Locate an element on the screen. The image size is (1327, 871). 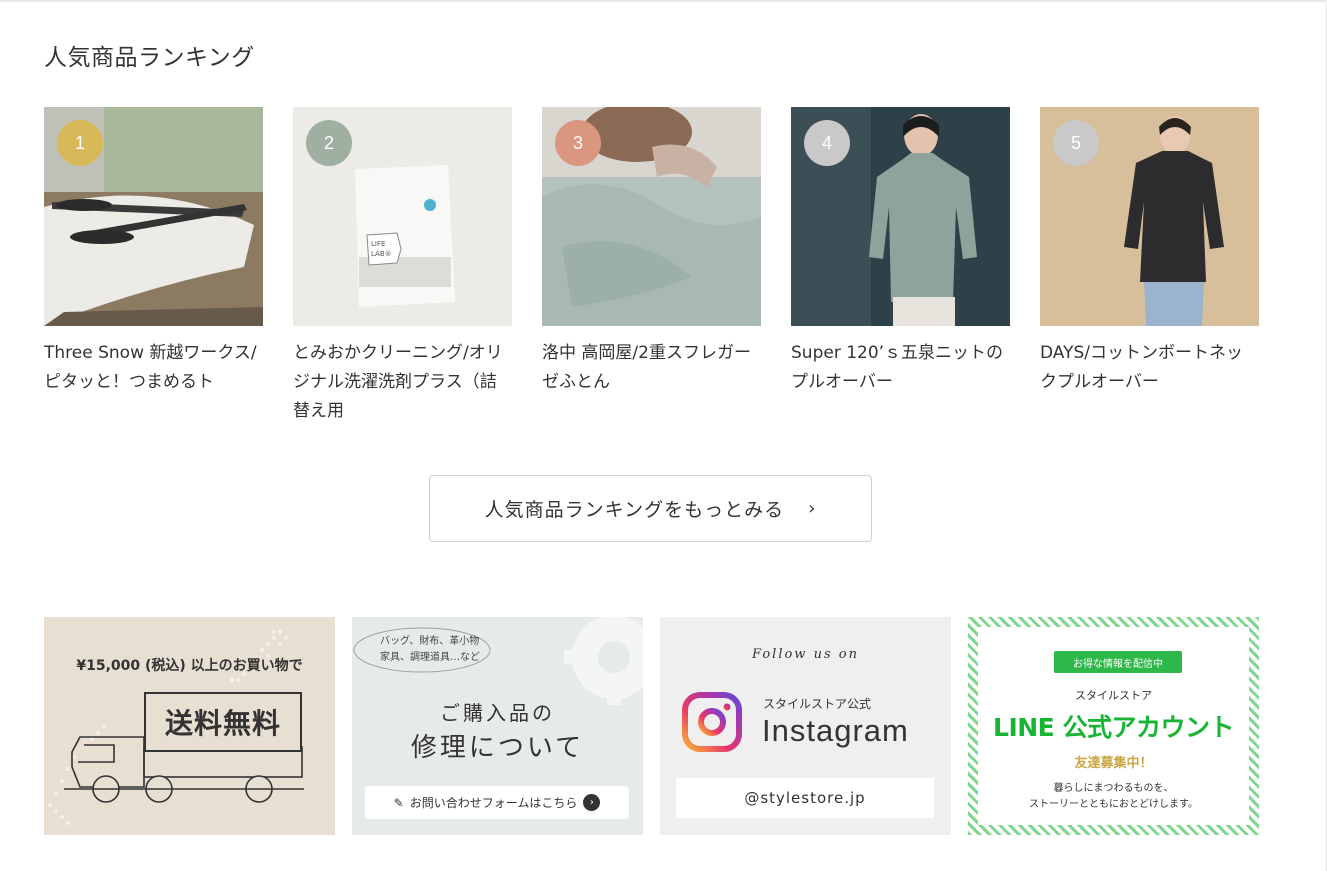
line-description-2: ストーリーとともにおとどけします。 is located at coordinates (1113, 804).